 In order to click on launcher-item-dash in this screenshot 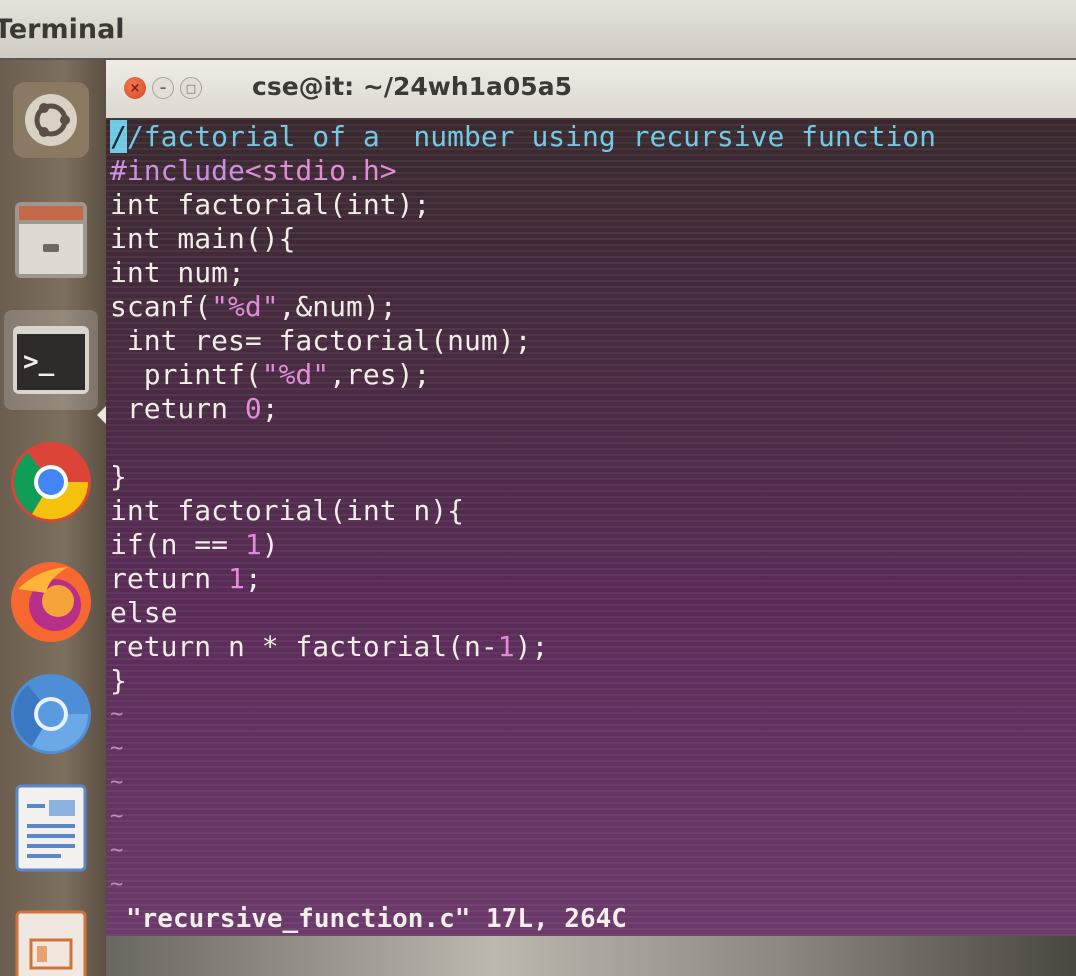, I will do `click(51, 120)`.